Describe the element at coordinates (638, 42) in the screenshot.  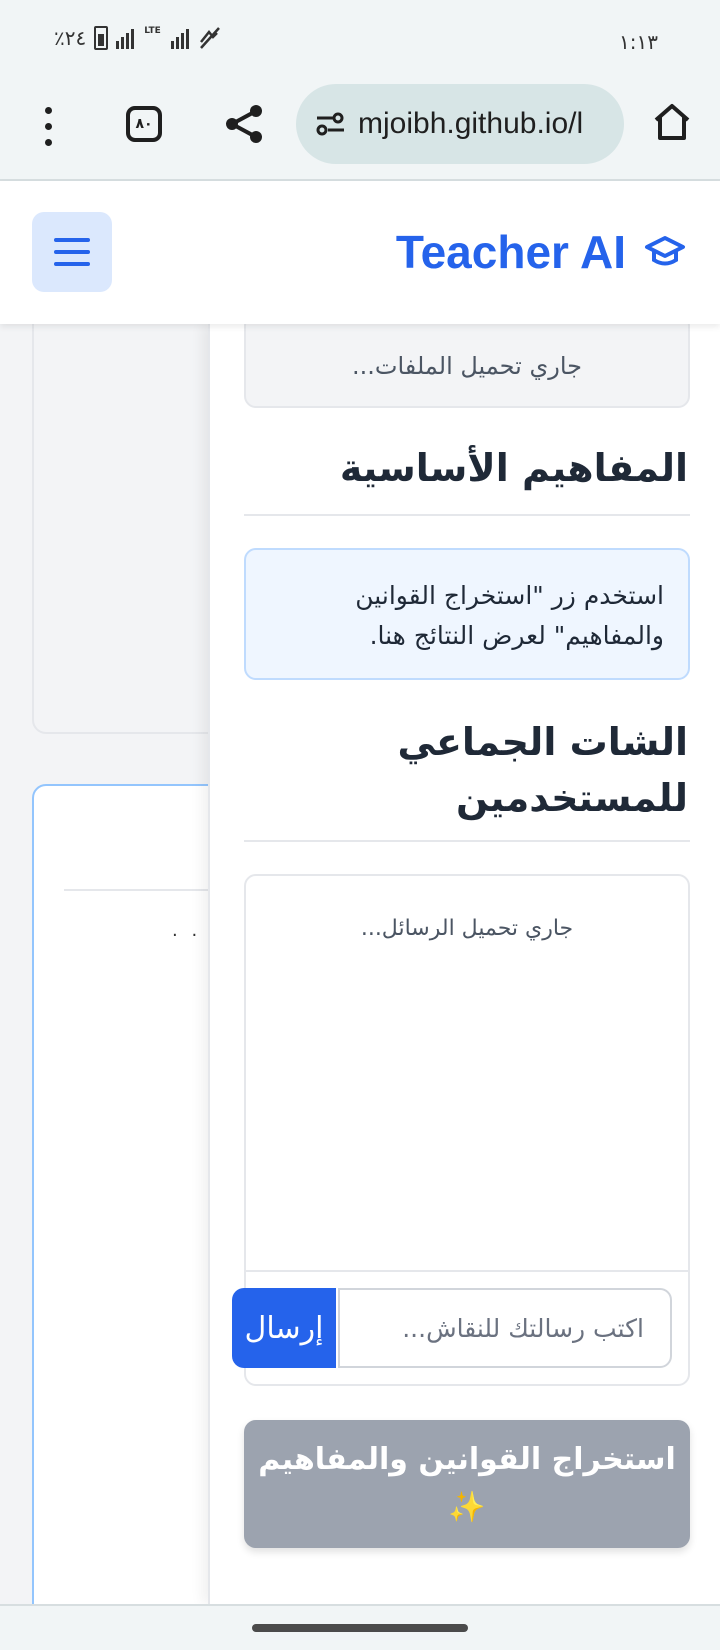
I see `clock: ١:١٣` at that location.